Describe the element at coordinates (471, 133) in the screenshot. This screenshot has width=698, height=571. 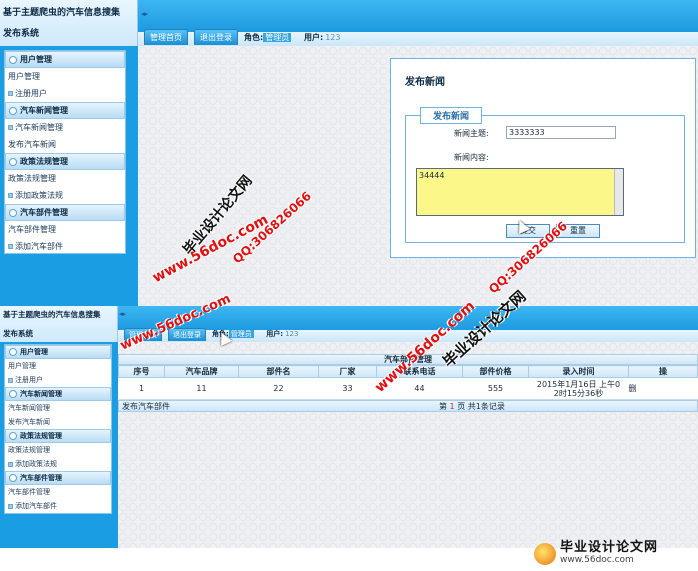
I see `subject-label: 新闻主题:` at that location.